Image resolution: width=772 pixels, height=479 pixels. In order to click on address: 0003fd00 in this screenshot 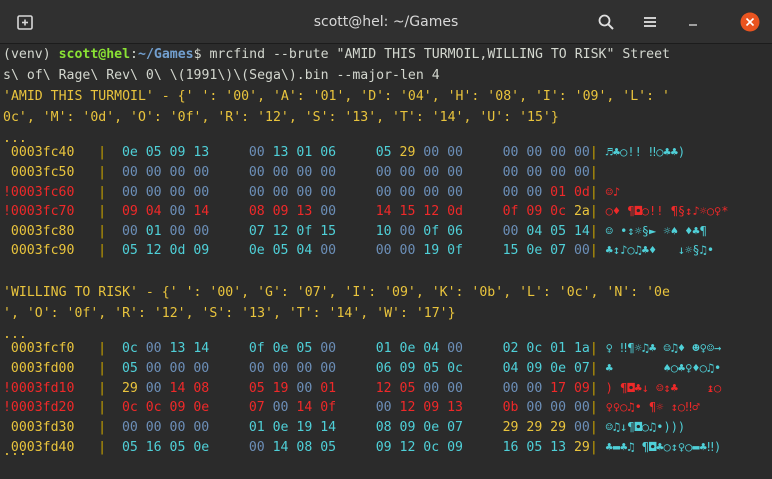, I will do `click(42, 368)`.